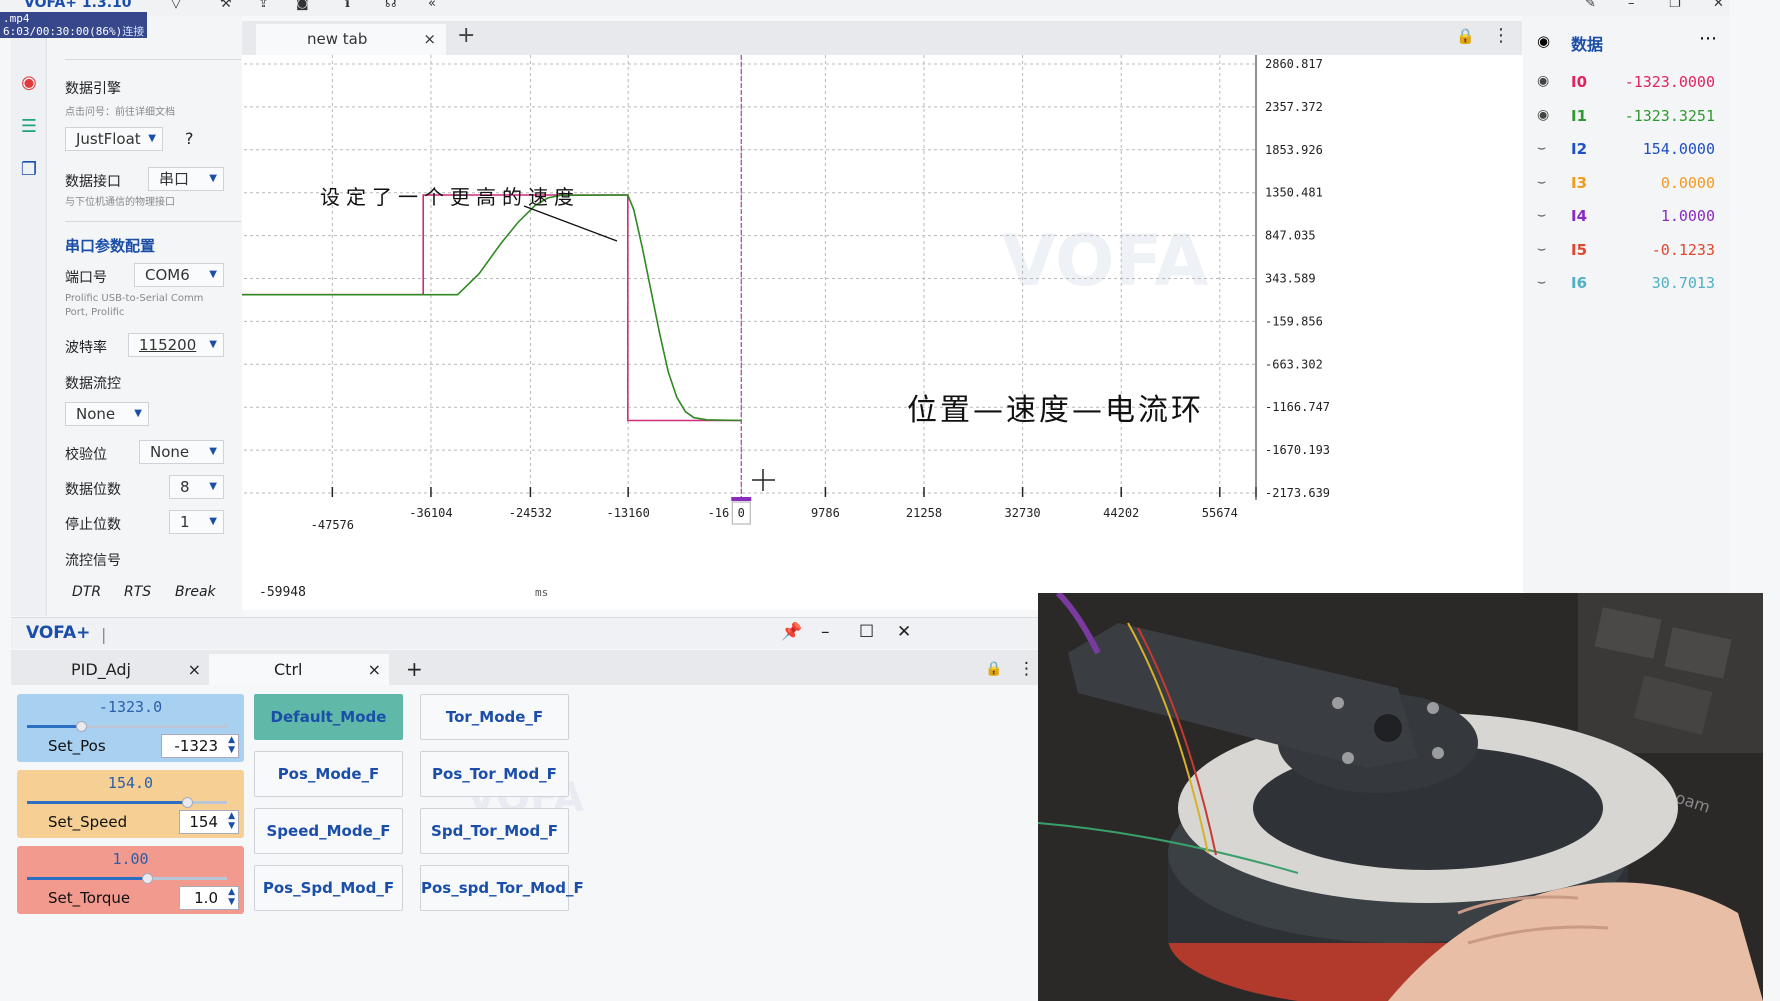  I want to click on engine-hint: 点击问号：前往详细文档, so click(120, 112).